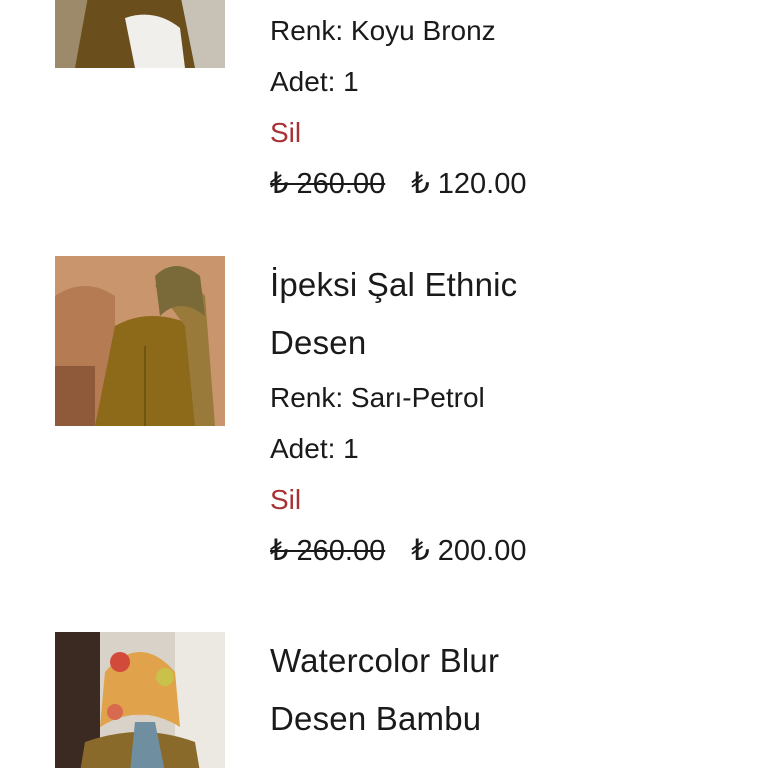 The image size is (768, 768). What do you see at coordinates (383, 30) in the screenshot?
I see `product-color: Renk: Koyu Bronz` at bounding box center [383, 30].